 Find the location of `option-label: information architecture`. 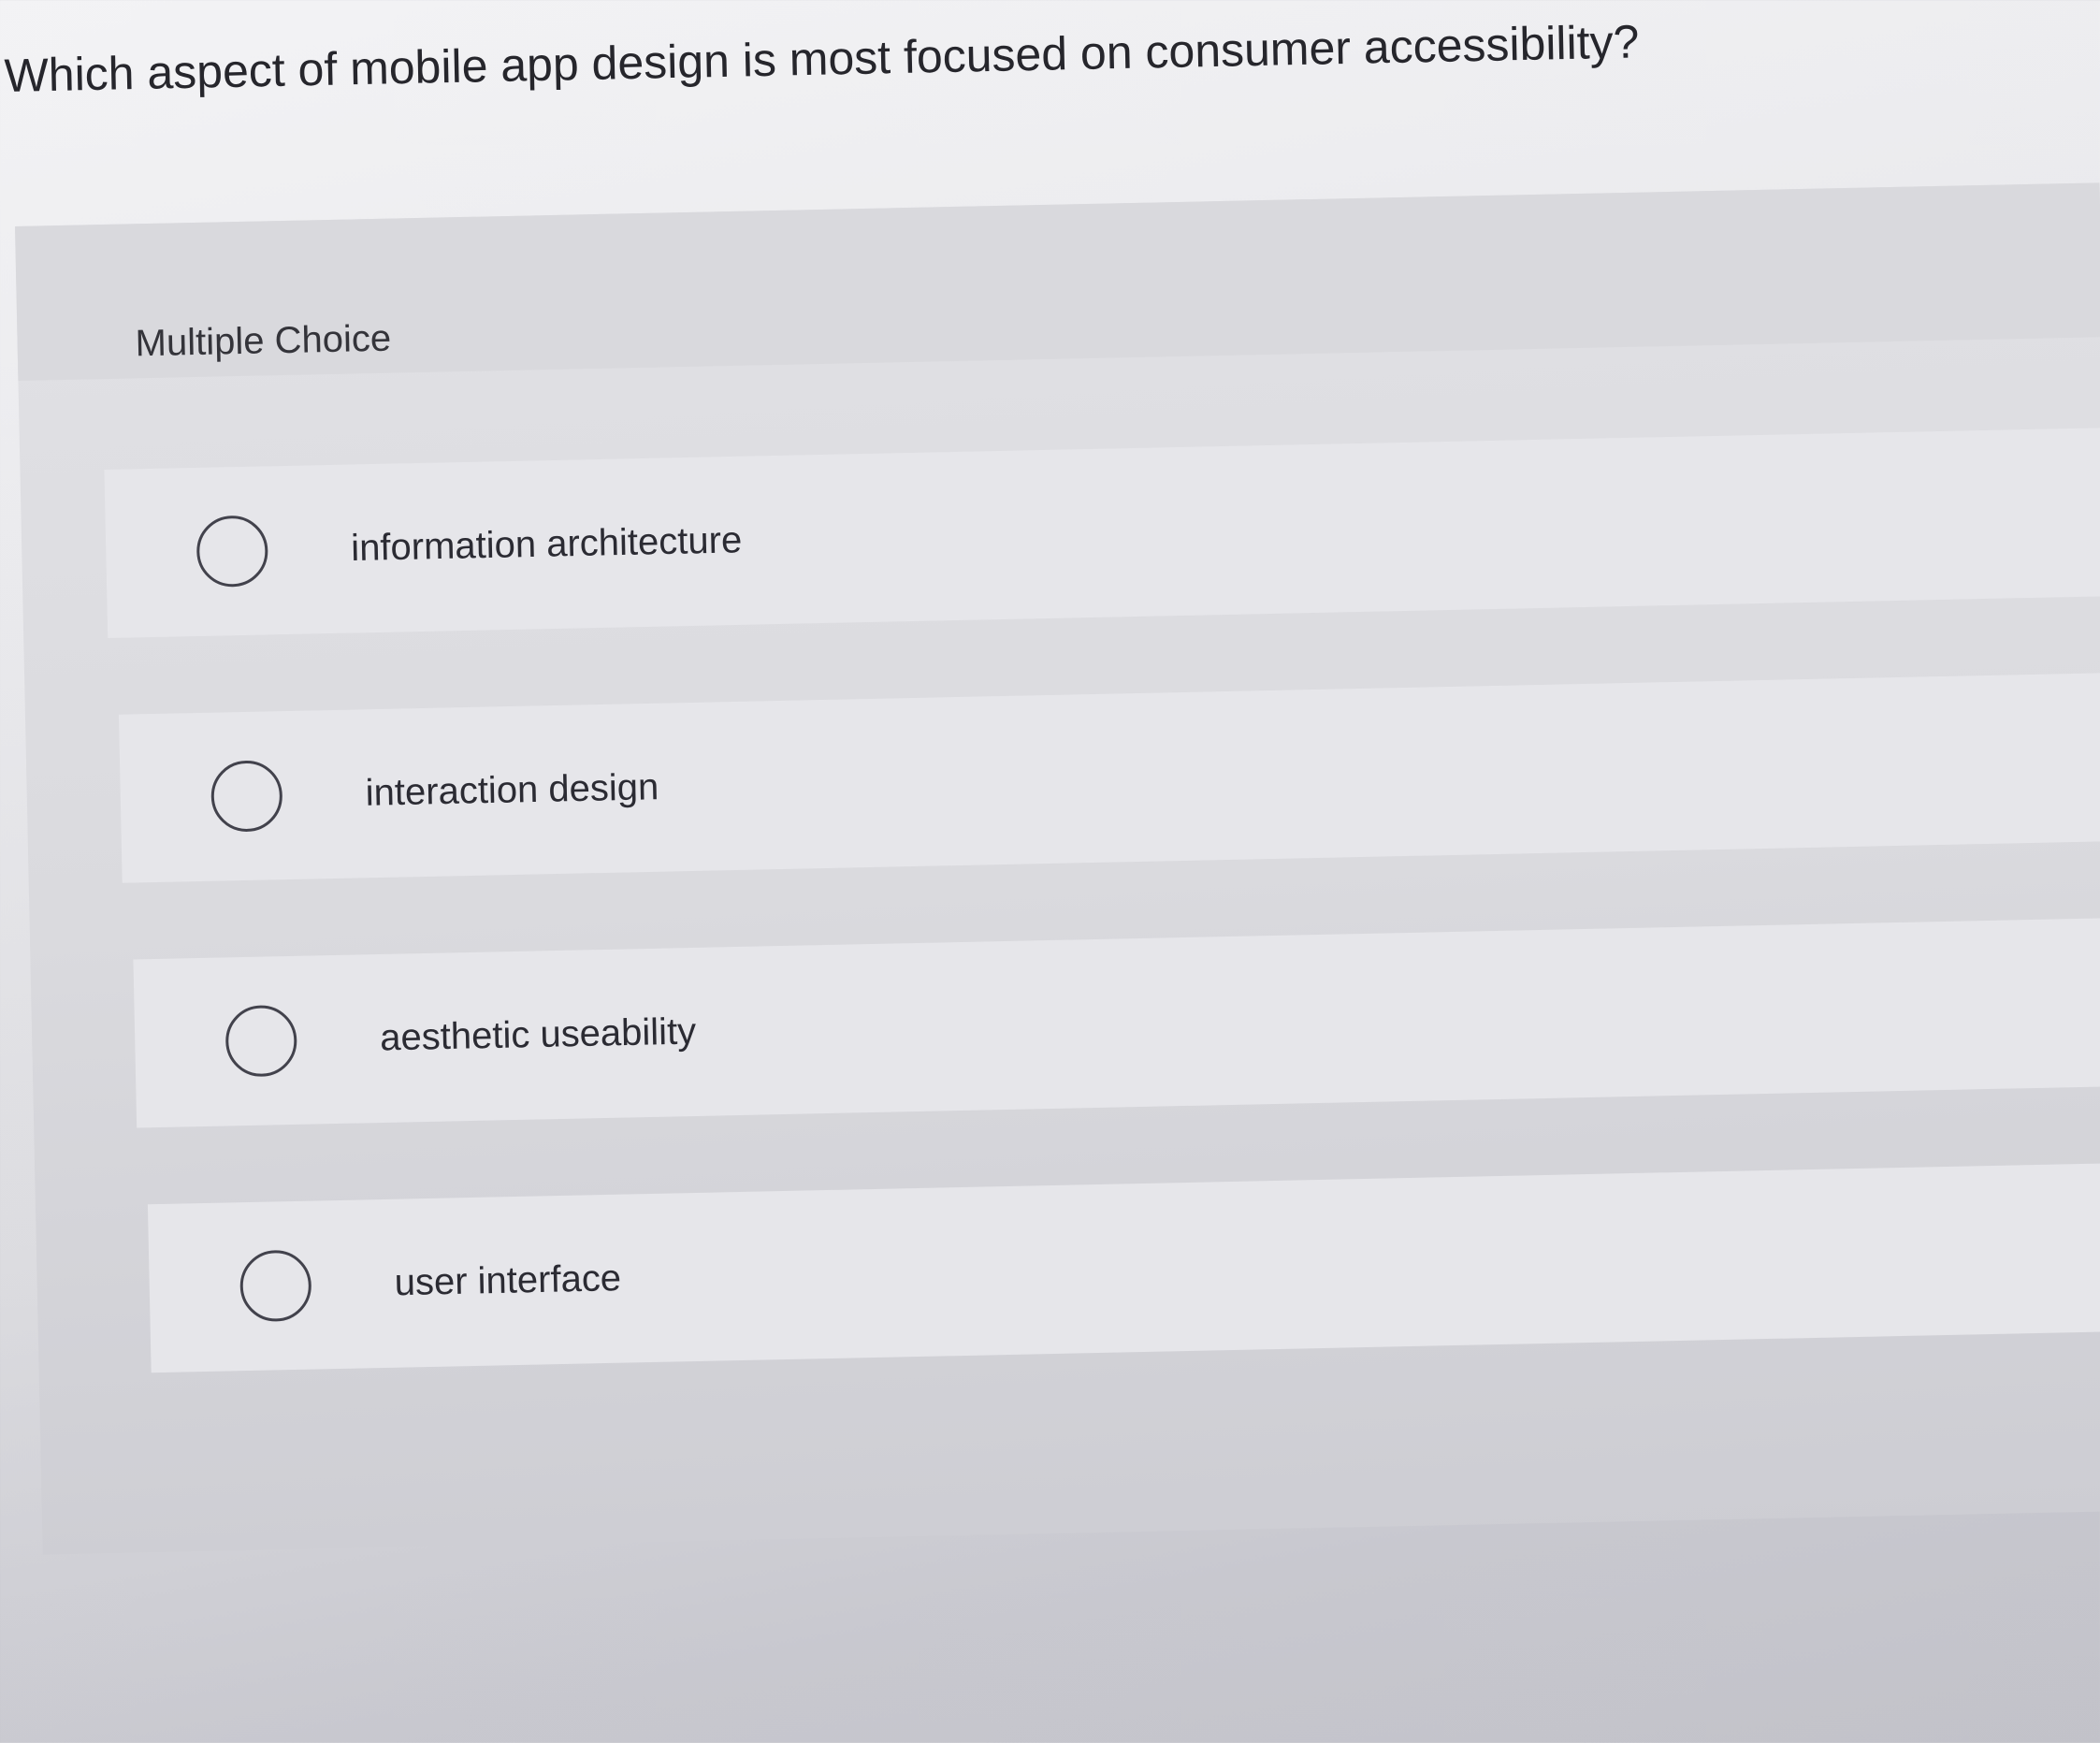

option-label: information architecture is located at coordinates (547, 545).